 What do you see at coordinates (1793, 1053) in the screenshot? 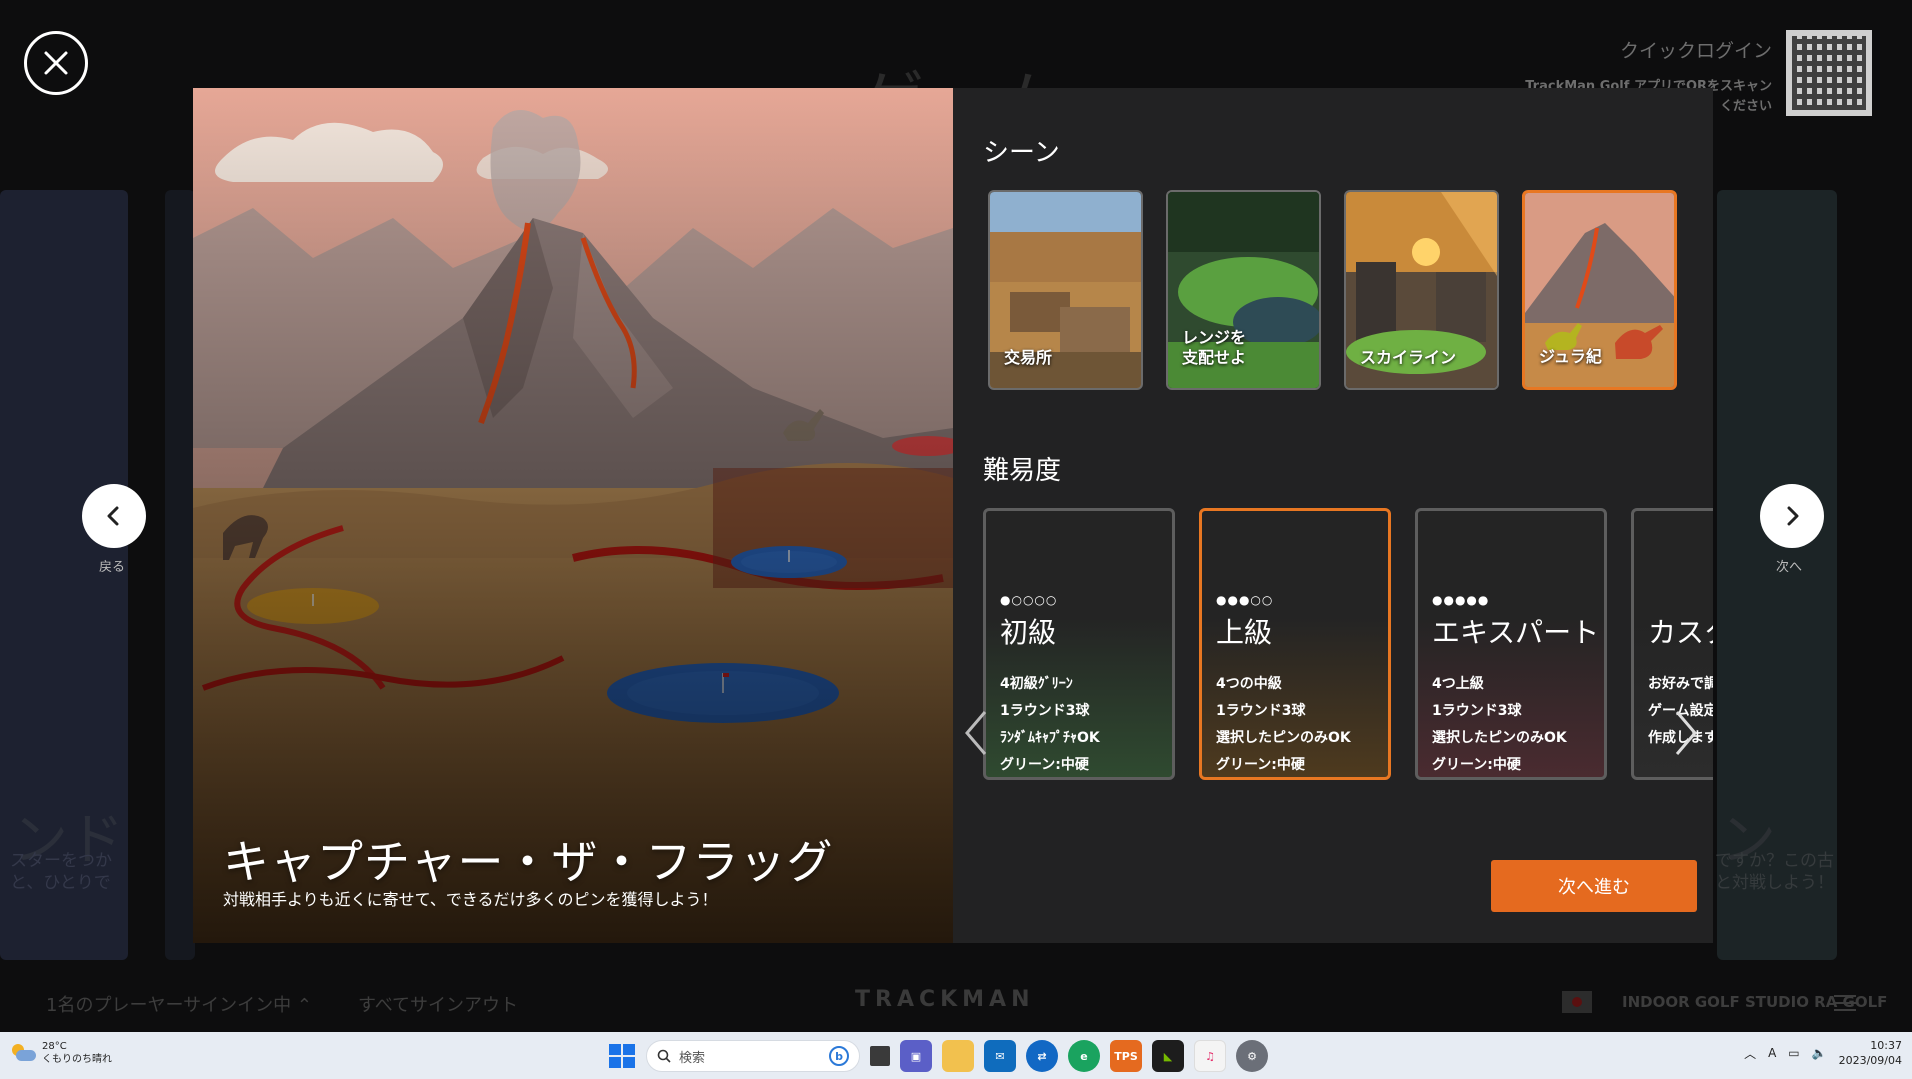
I see `network-icon: ▭` at bounding box center [1793, 1053].